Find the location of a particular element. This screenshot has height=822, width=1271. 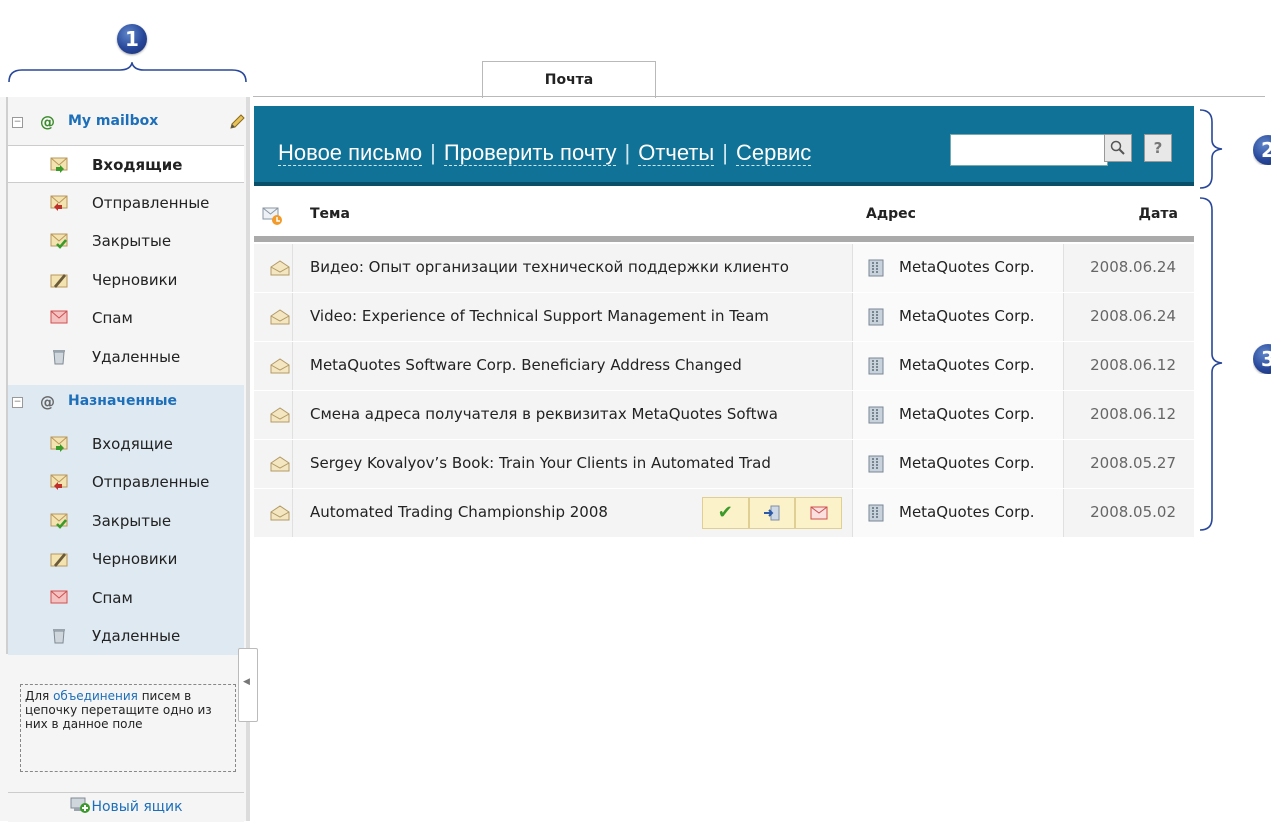

folder-label: Отправленные is located at coordinates (151, 203).